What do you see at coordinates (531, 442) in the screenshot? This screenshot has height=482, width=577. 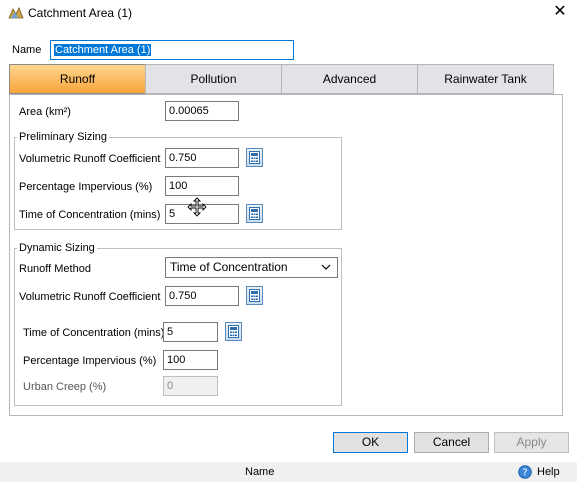 I see `apply-button: Apply` at bounding box center [531, 442].